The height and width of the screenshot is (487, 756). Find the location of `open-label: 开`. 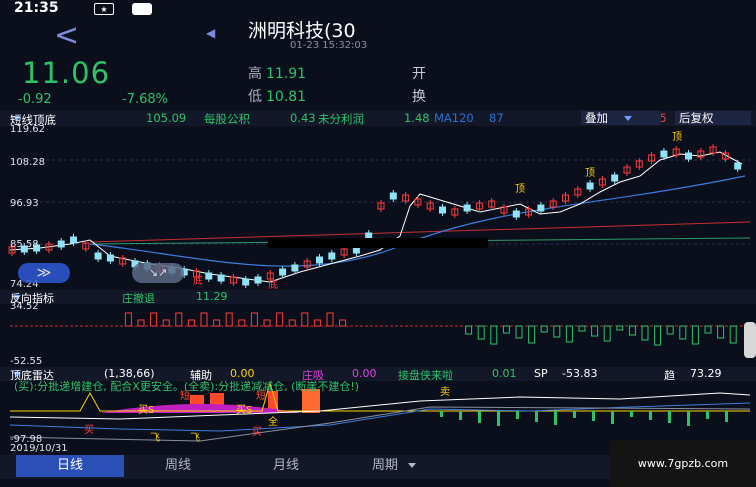

open-label: 开 is located at coordinates (419, 74).